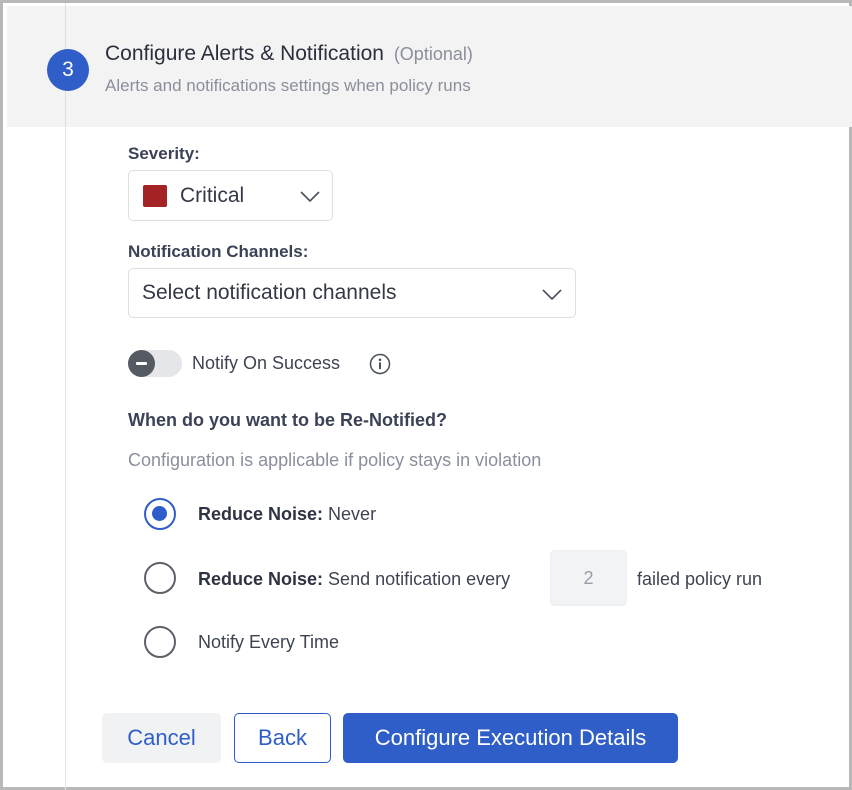 The image size is (852, 790). Describe the element at coordinates (244, 53) in the screenshot. I see `step-title-text: Configure Alerts & Notification` at that location.